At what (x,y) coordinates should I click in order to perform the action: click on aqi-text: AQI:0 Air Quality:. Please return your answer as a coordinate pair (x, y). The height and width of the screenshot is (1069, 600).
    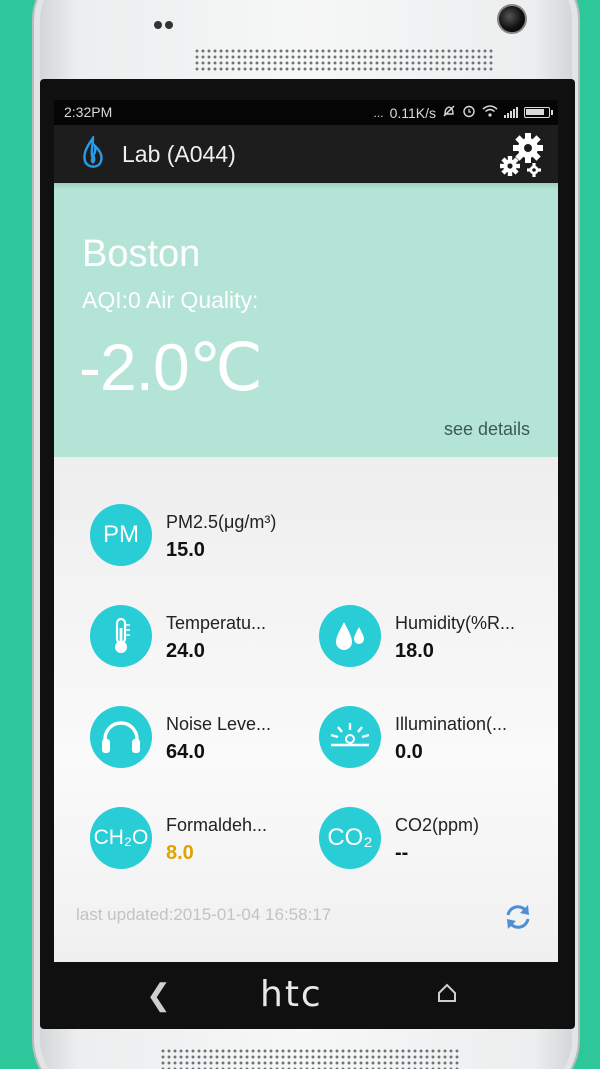
    Looking at the image, I should click on (170, 300).